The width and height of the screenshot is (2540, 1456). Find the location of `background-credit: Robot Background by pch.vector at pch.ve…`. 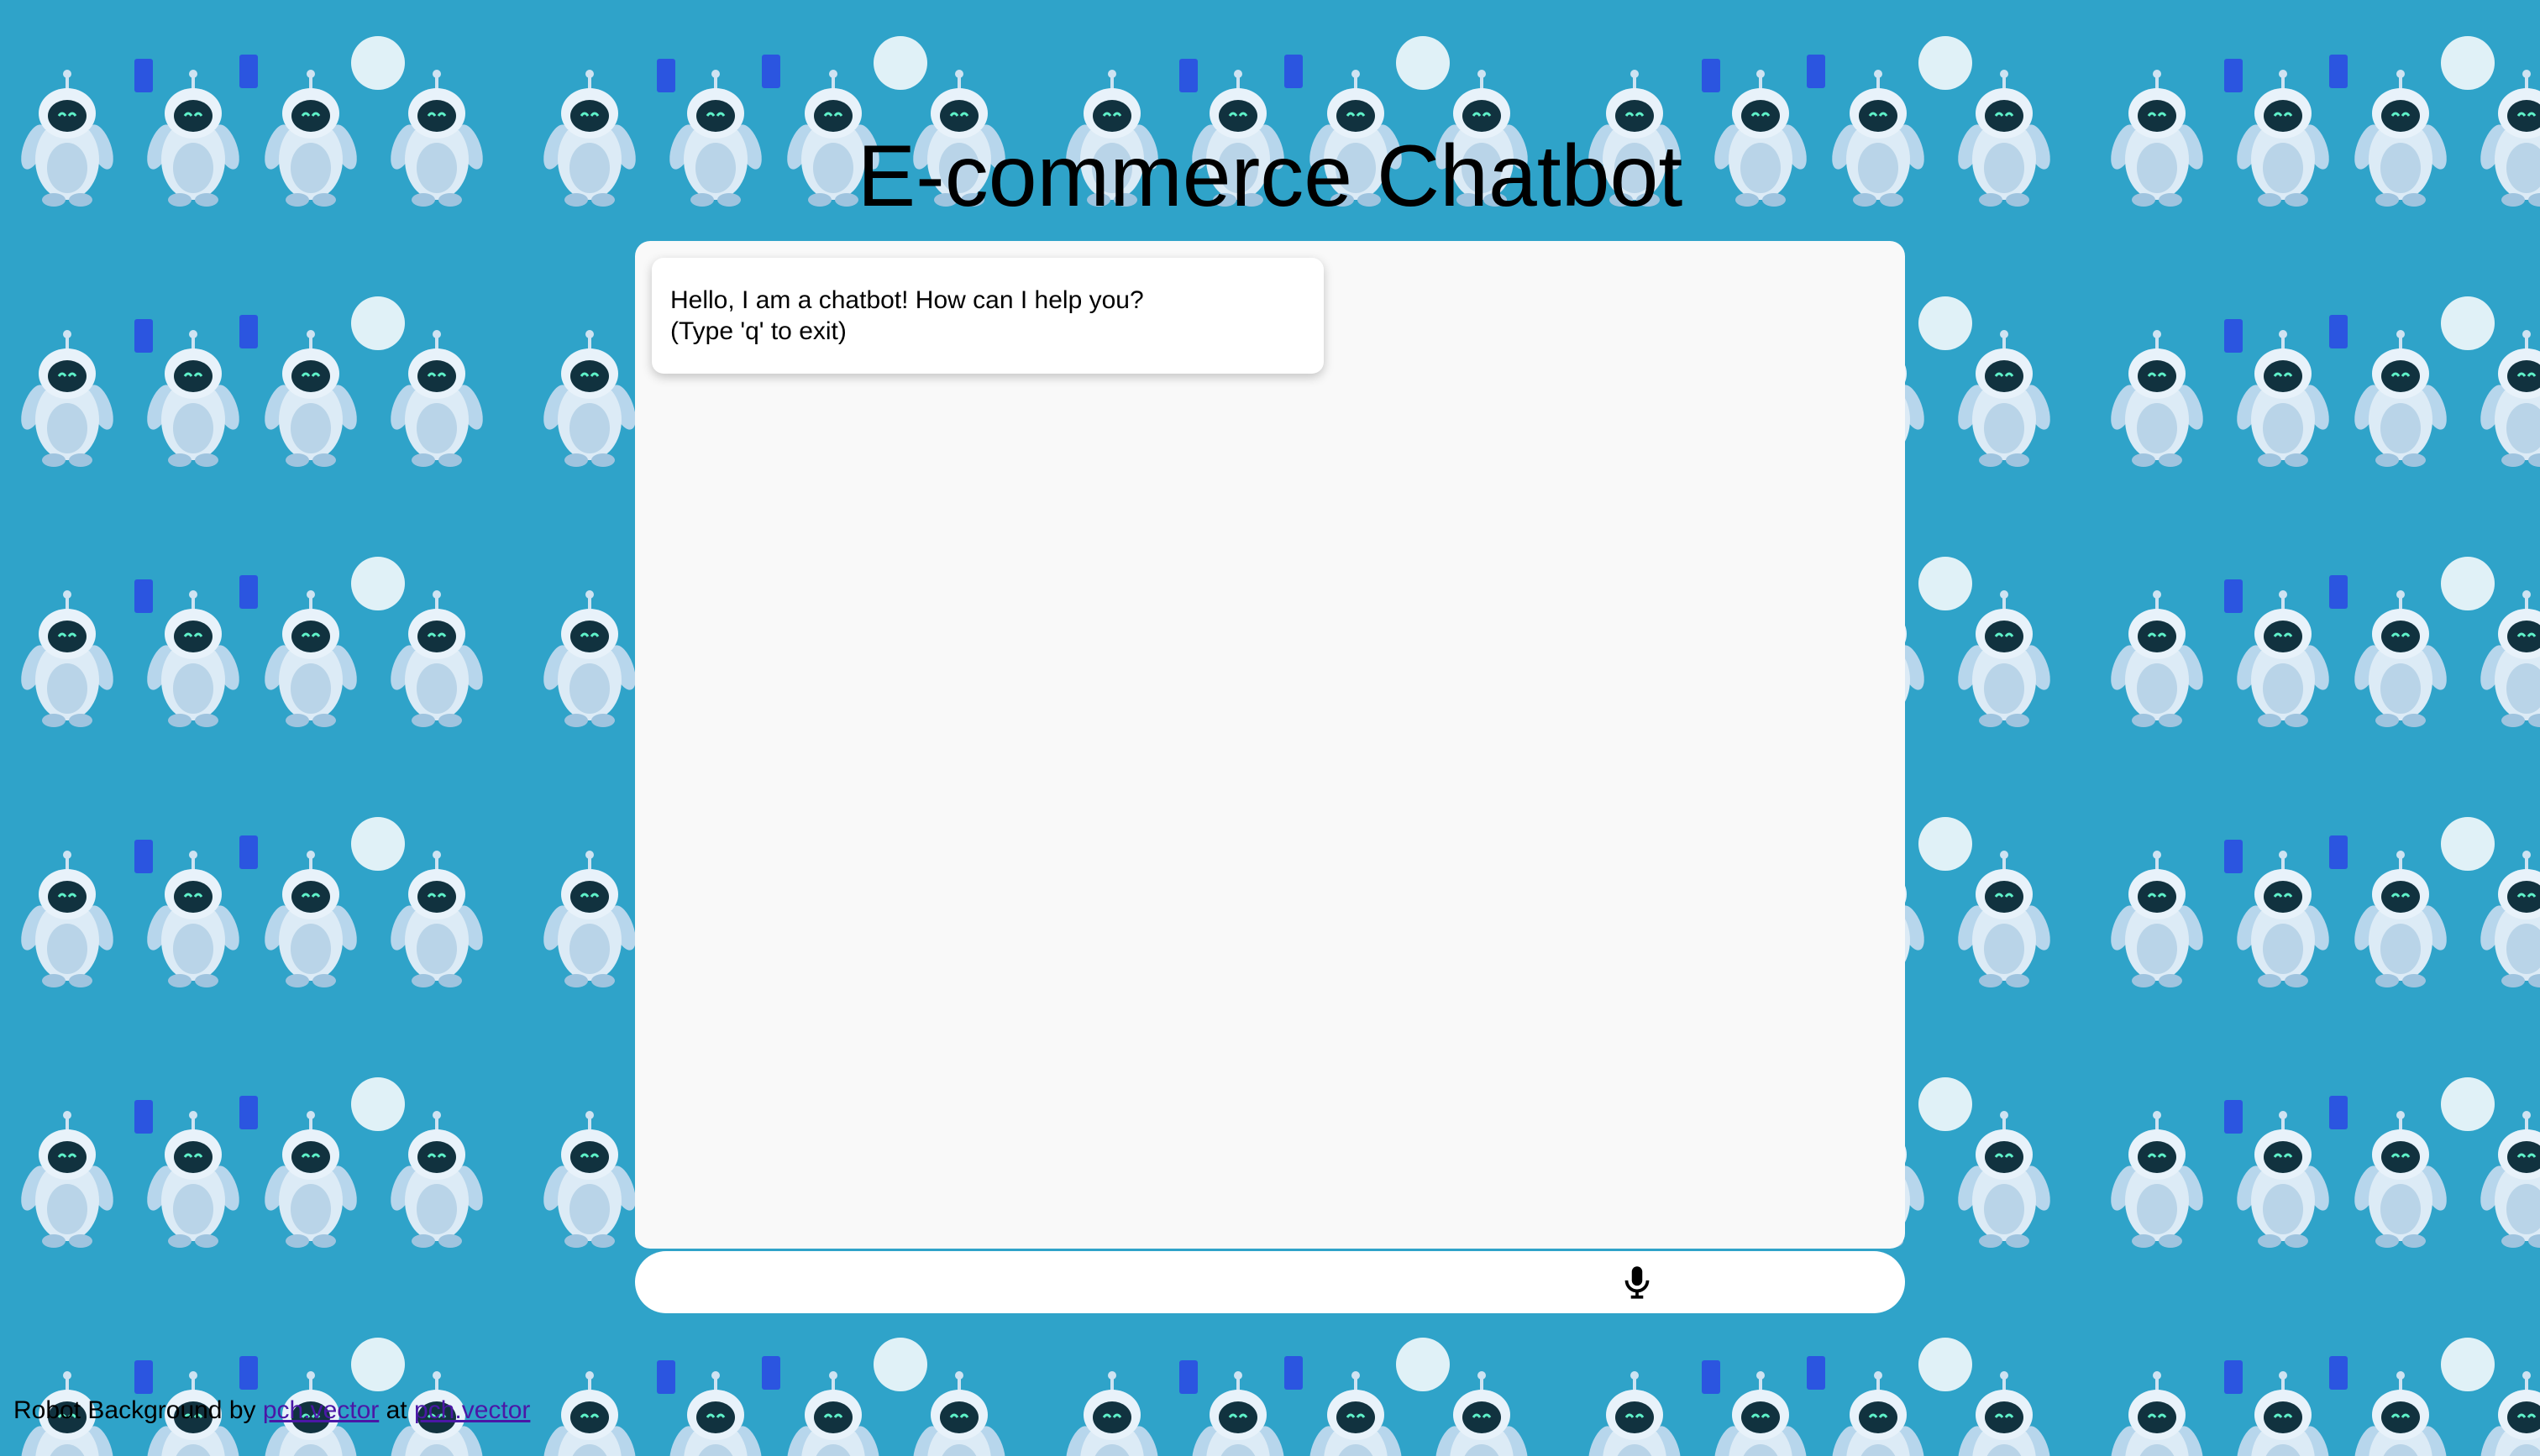

background-credit: Robot Background by pch.vector at pch.ve… is located at coordinates (271, 1411).